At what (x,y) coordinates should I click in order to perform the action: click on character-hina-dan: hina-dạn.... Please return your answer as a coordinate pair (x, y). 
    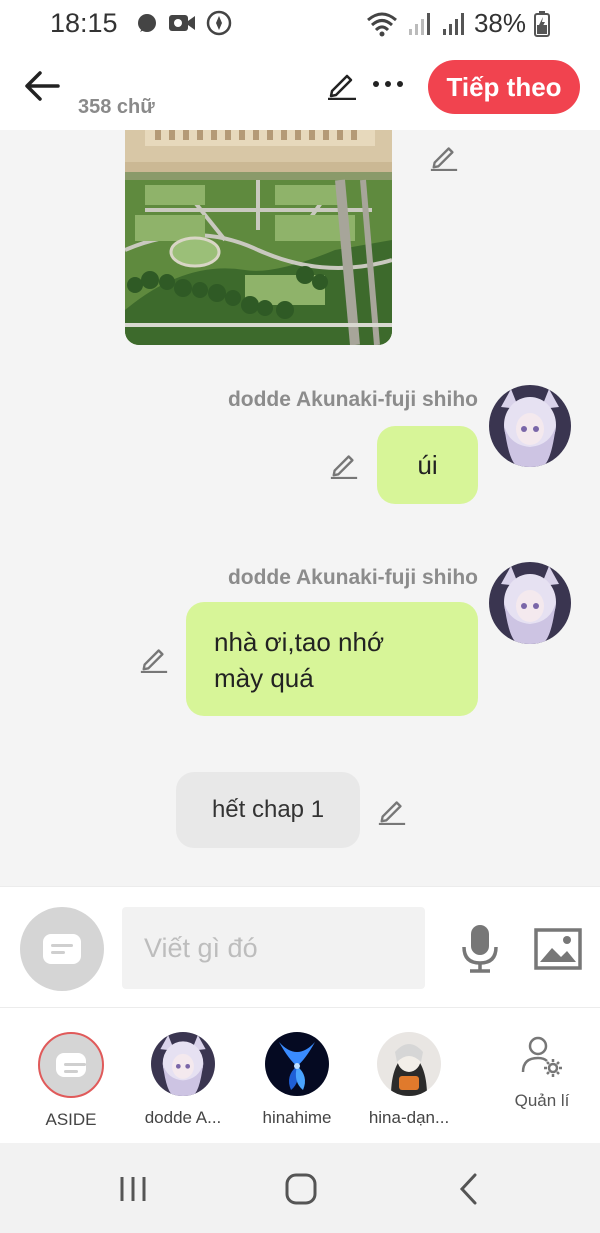
    Looking at the image, I should click on (409, 1080).